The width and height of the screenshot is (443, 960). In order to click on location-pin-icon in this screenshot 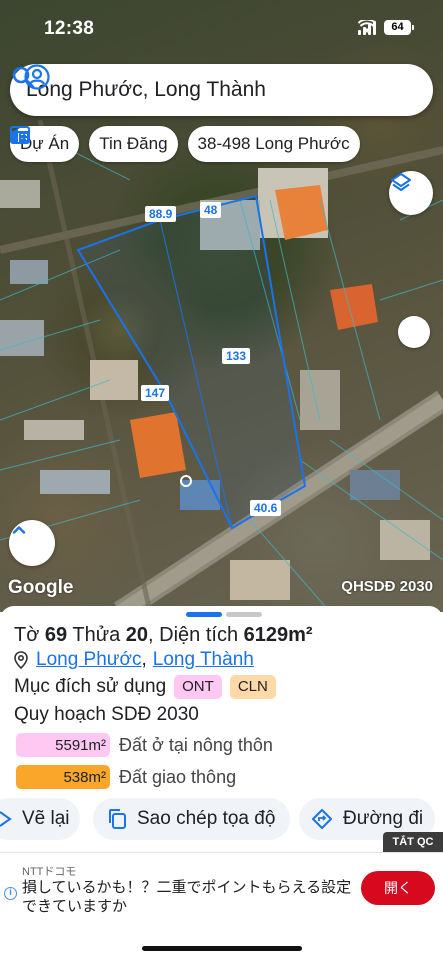, I will do `click(21, 660)`.